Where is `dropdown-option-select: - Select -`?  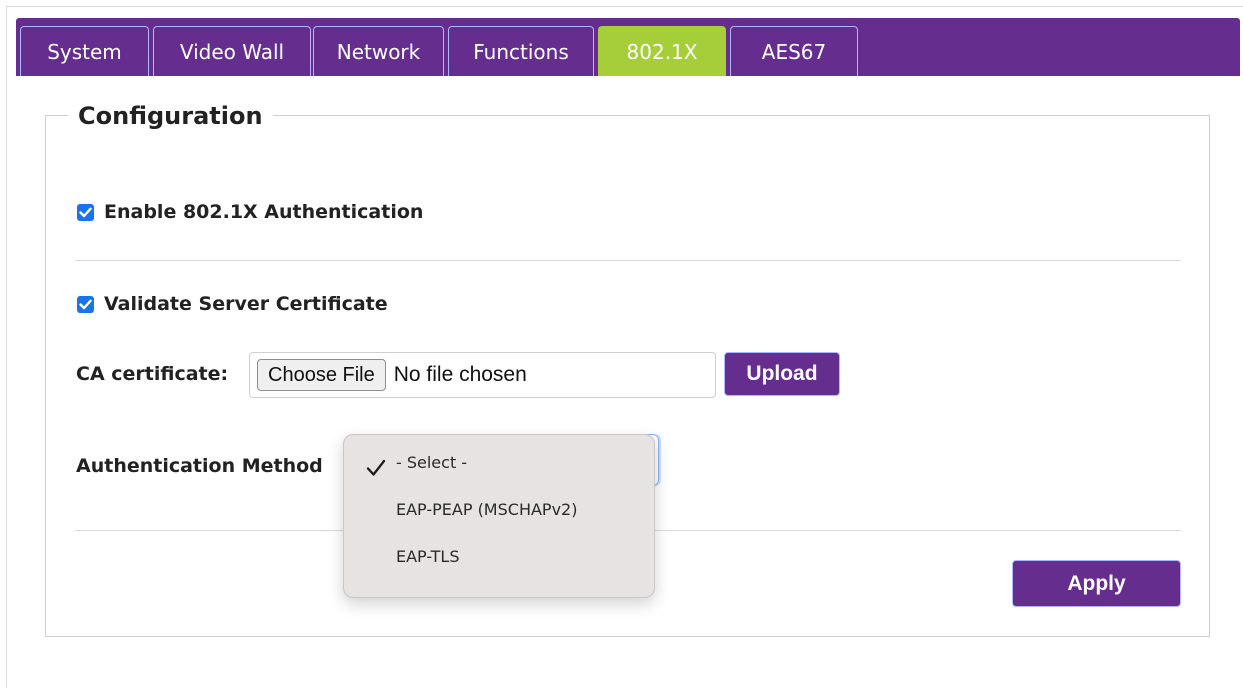
dropdown-option-select: - Select - is located at coordinates (431, 462).